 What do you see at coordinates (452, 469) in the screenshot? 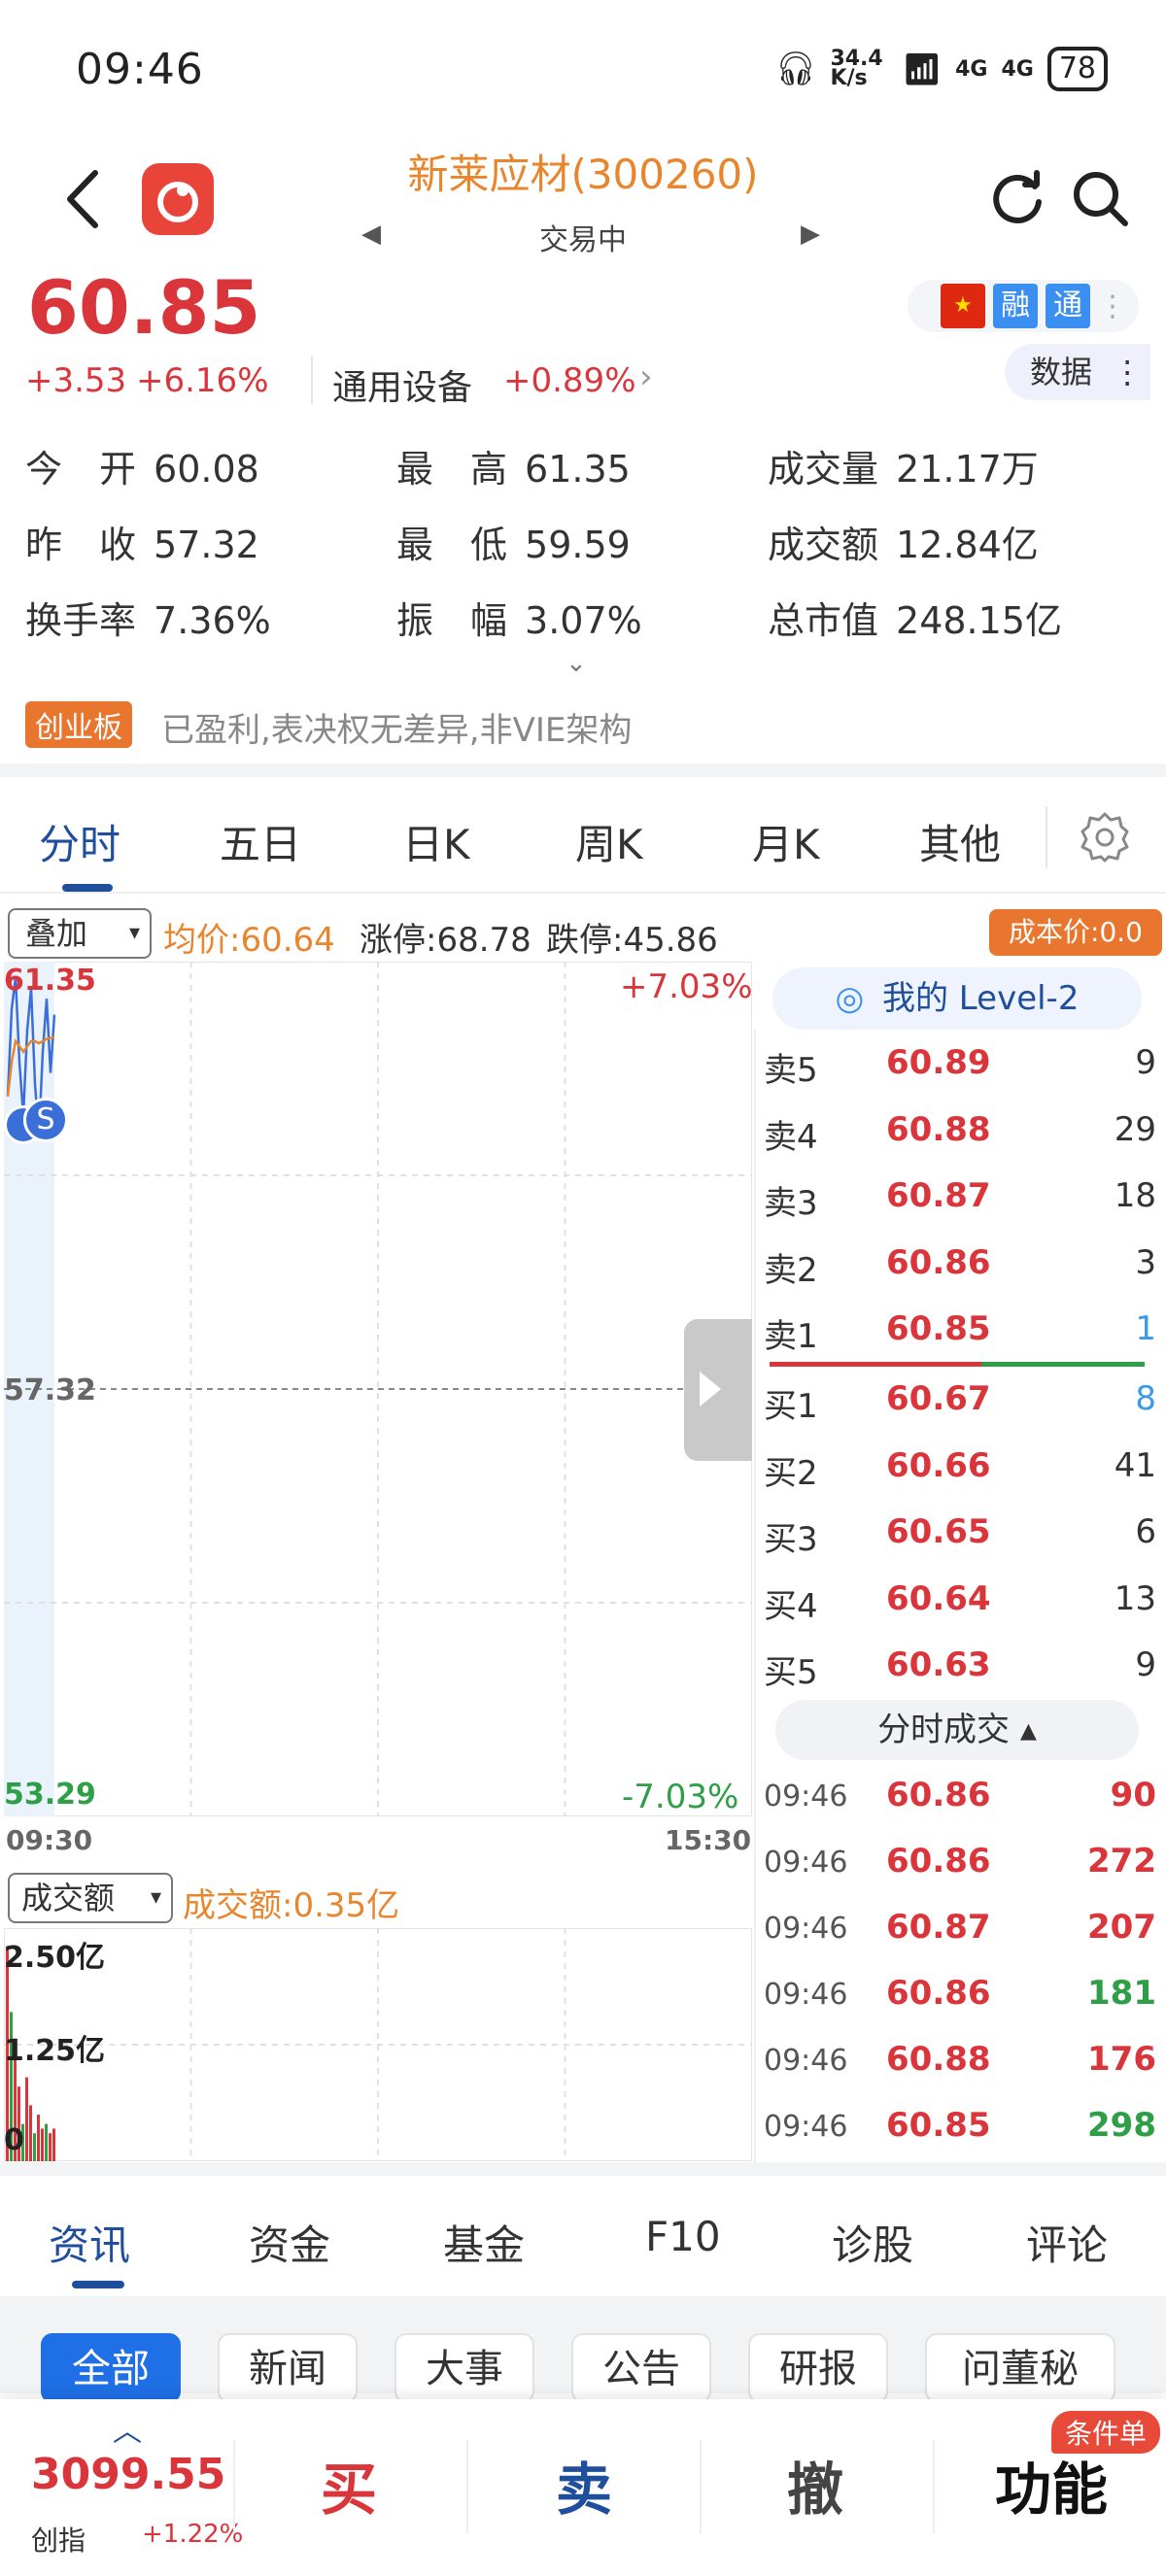
I see `stat-key: 最 高` at bounding box center [452, 469].